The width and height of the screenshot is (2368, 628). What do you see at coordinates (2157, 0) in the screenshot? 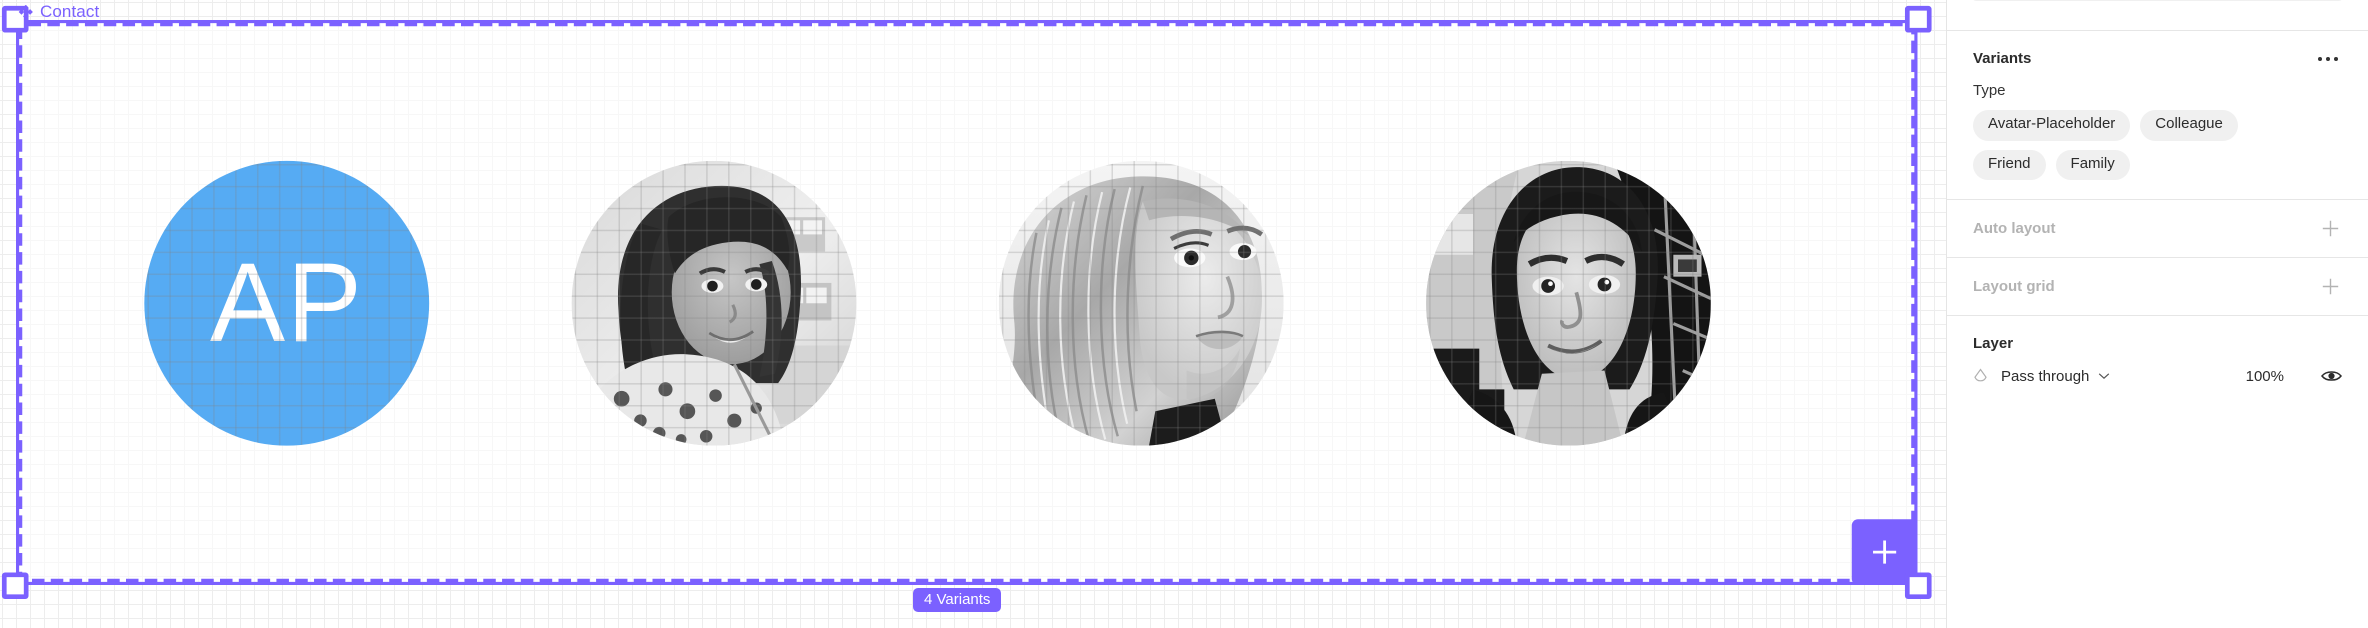
I see `panel-top-partial-field` at bounding box center [2157, 0].